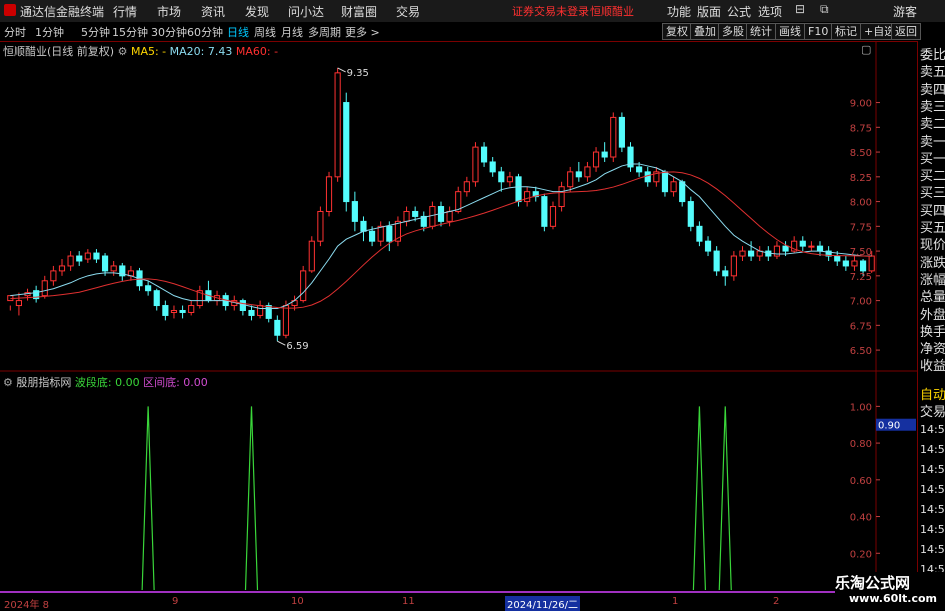 This screenshot has width=945, height=611. I want to click on panel-item: 卖二, so click(932, 125).